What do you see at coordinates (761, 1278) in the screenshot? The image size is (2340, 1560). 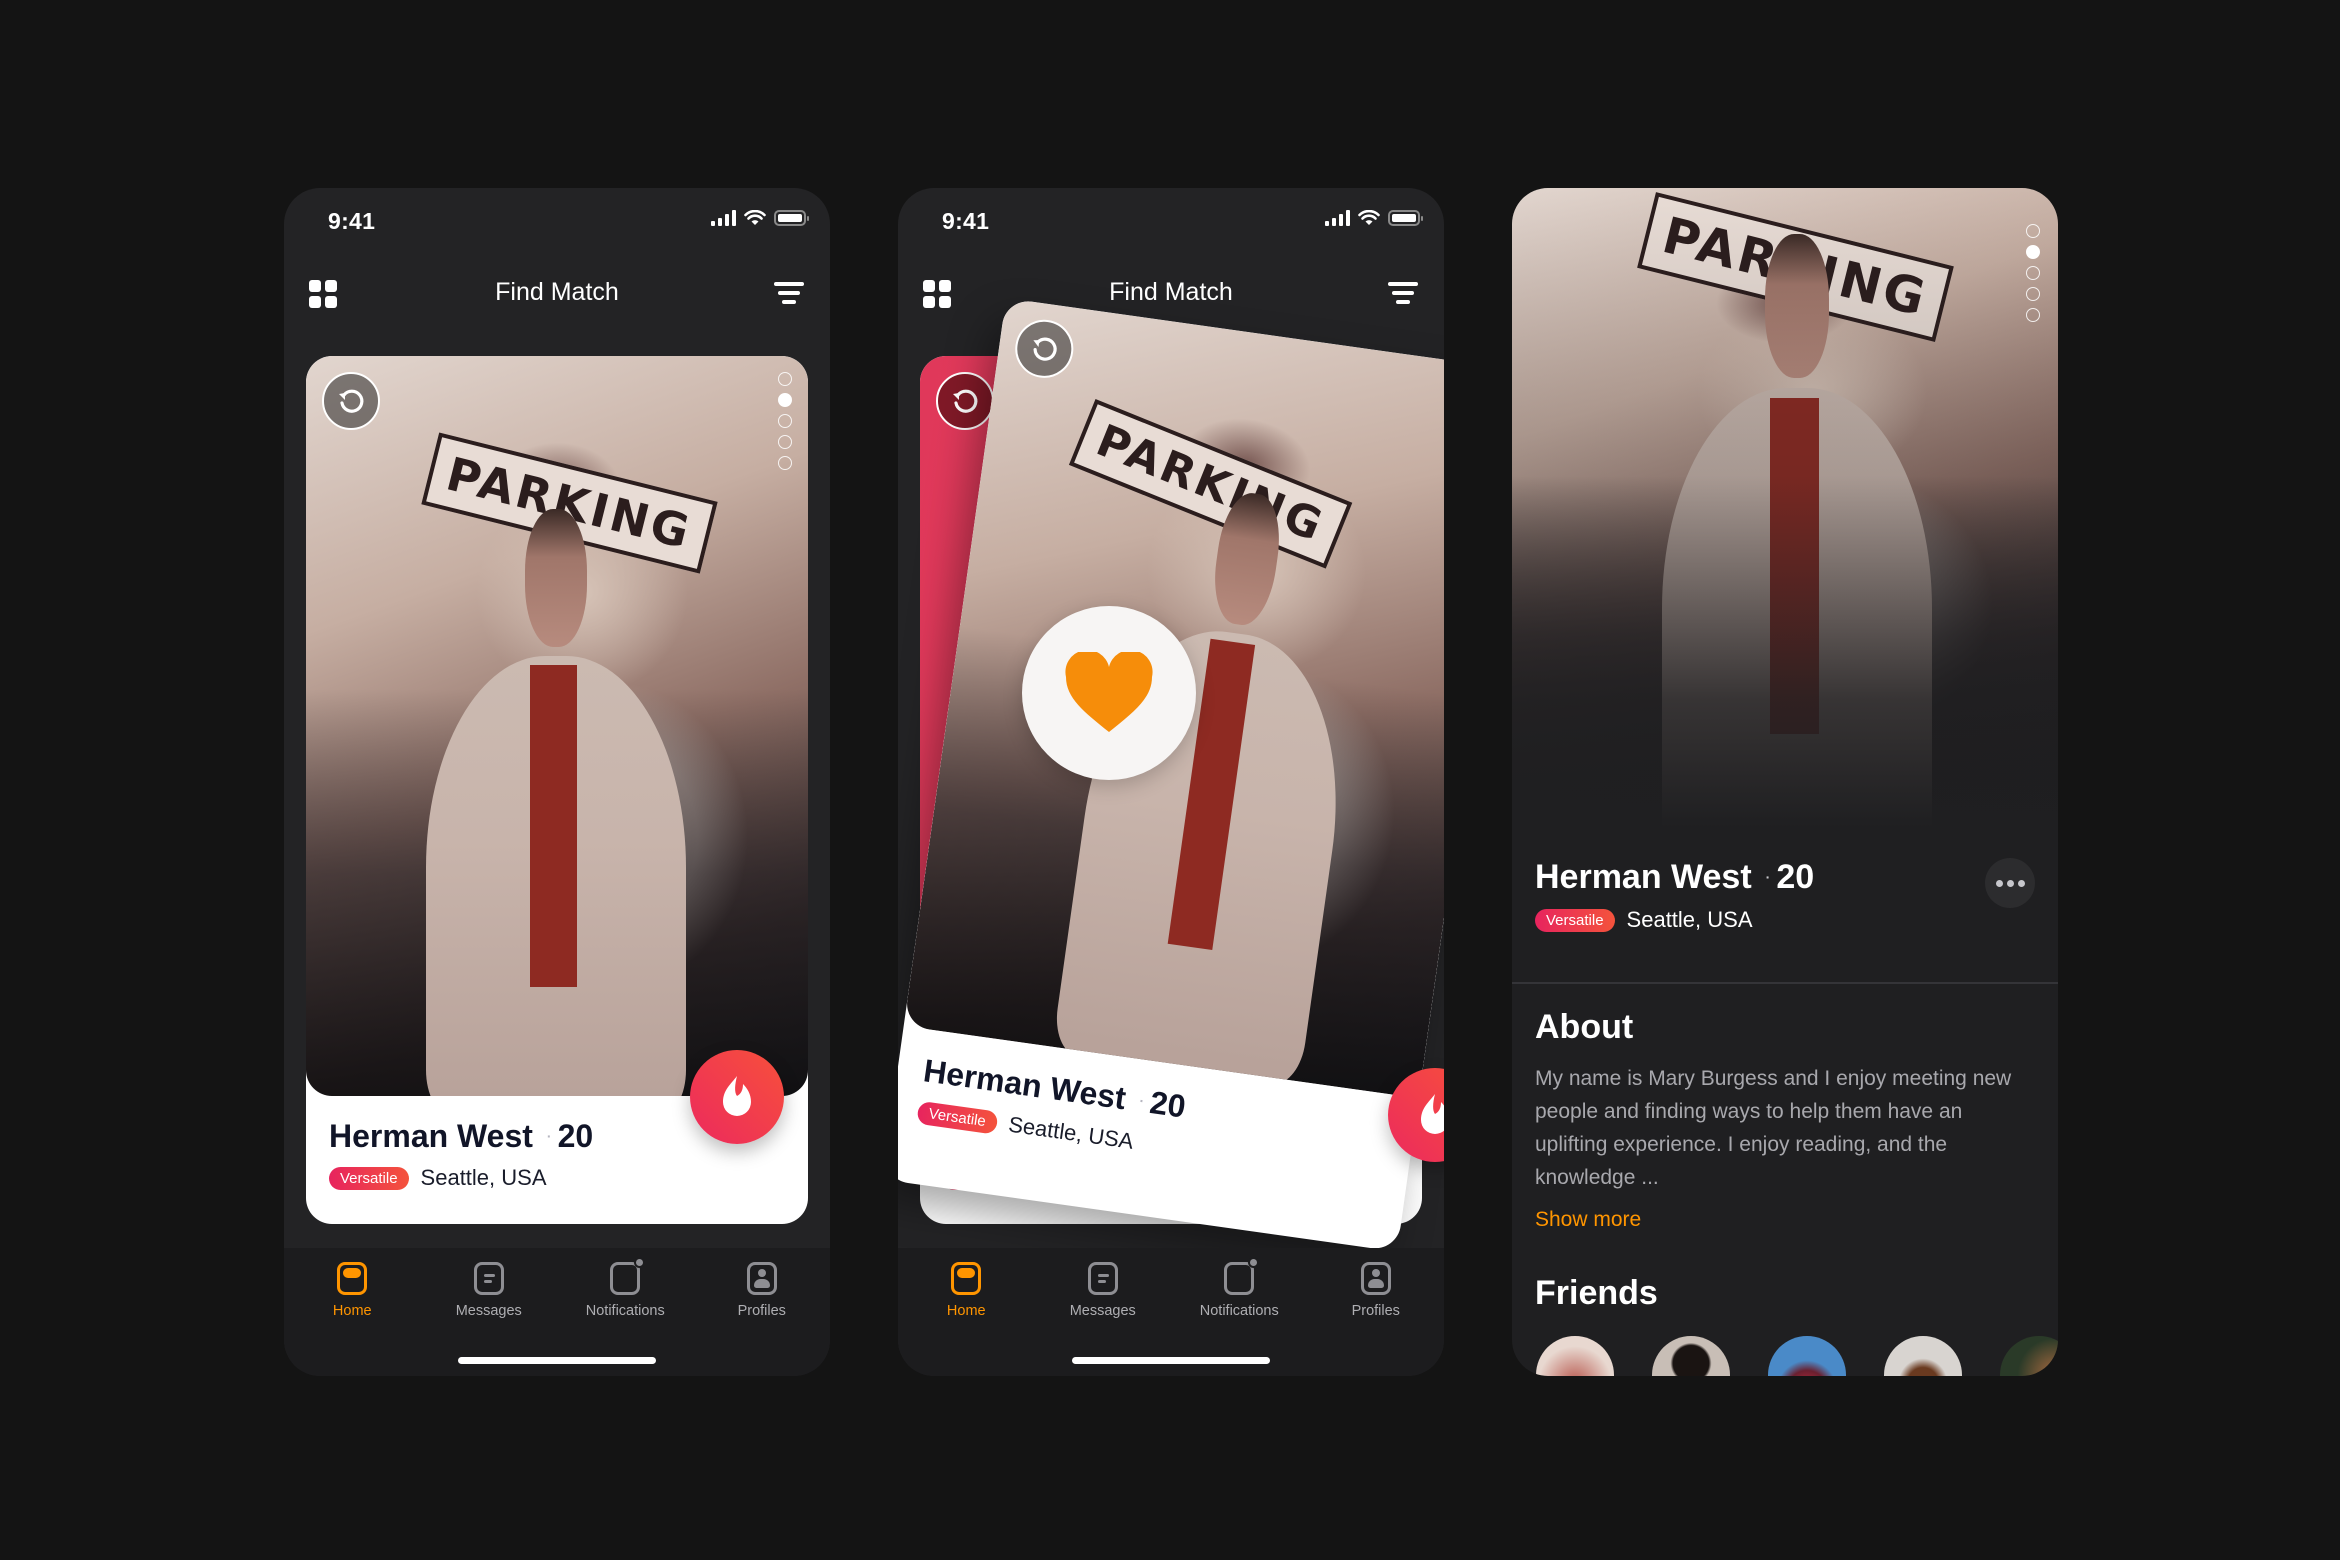 I see `profiles-icon` at bounding box center [761, 1278].